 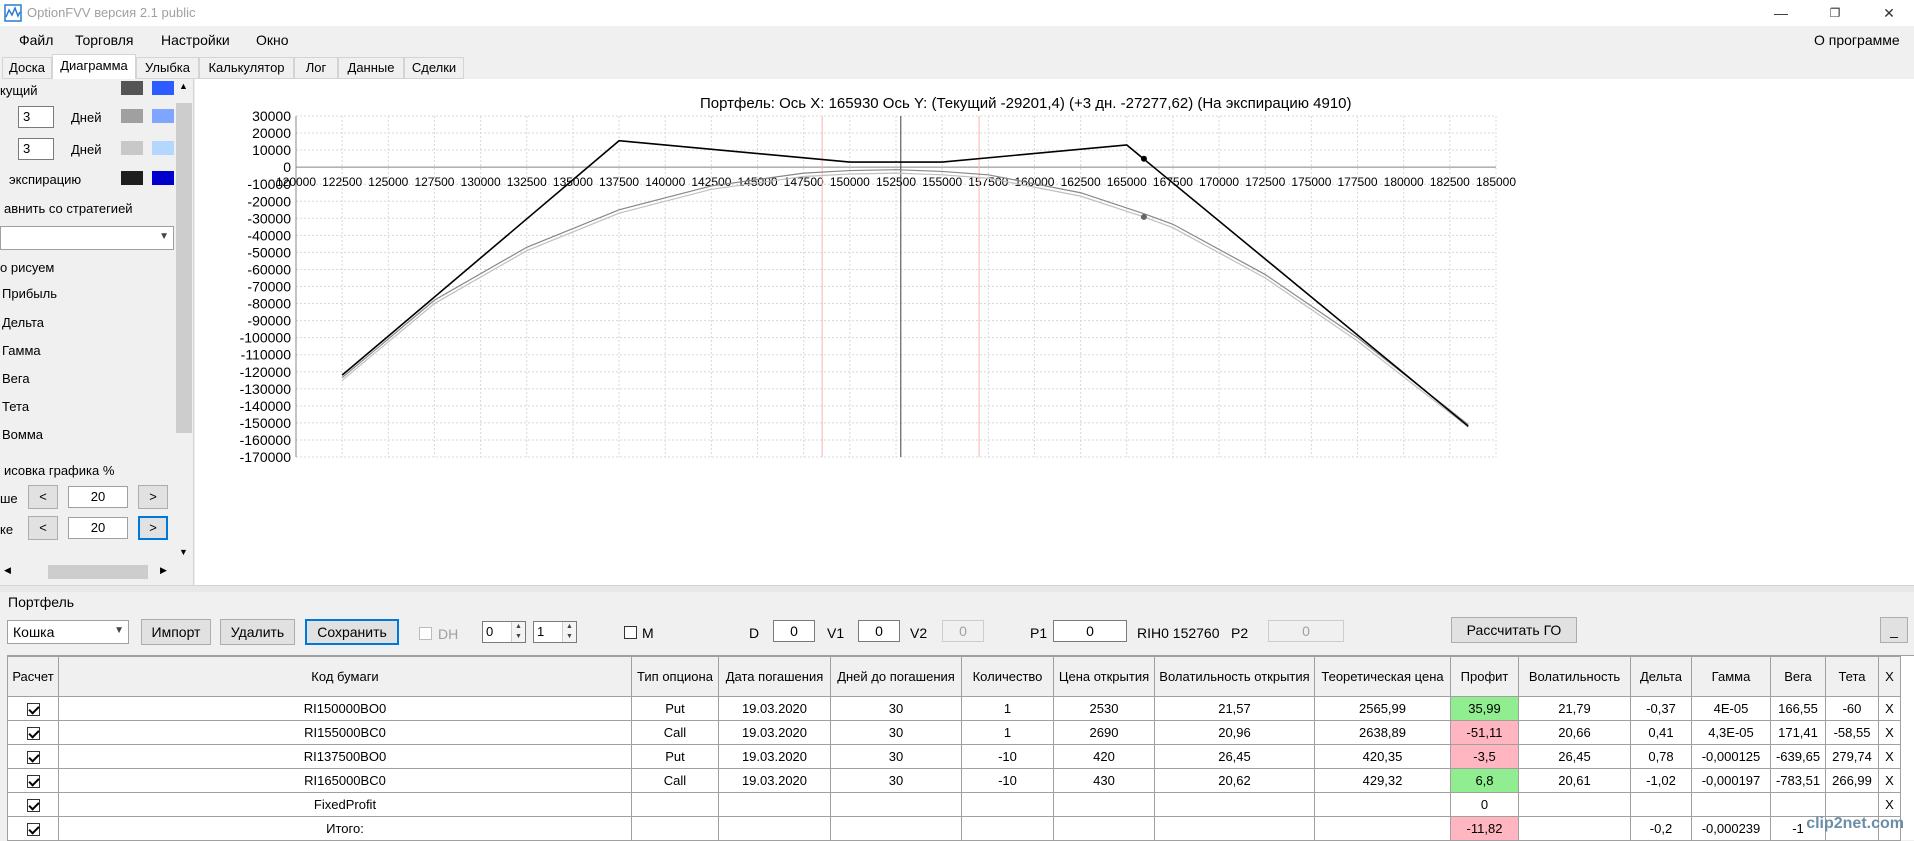 I want to click on cell-price: 420, so click(x=1104, y=756).